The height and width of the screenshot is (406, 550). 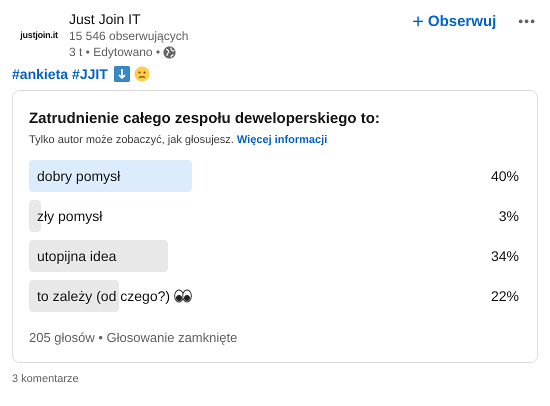 I want to click on option-label: utopijna idea, so click(x=76, y=256).